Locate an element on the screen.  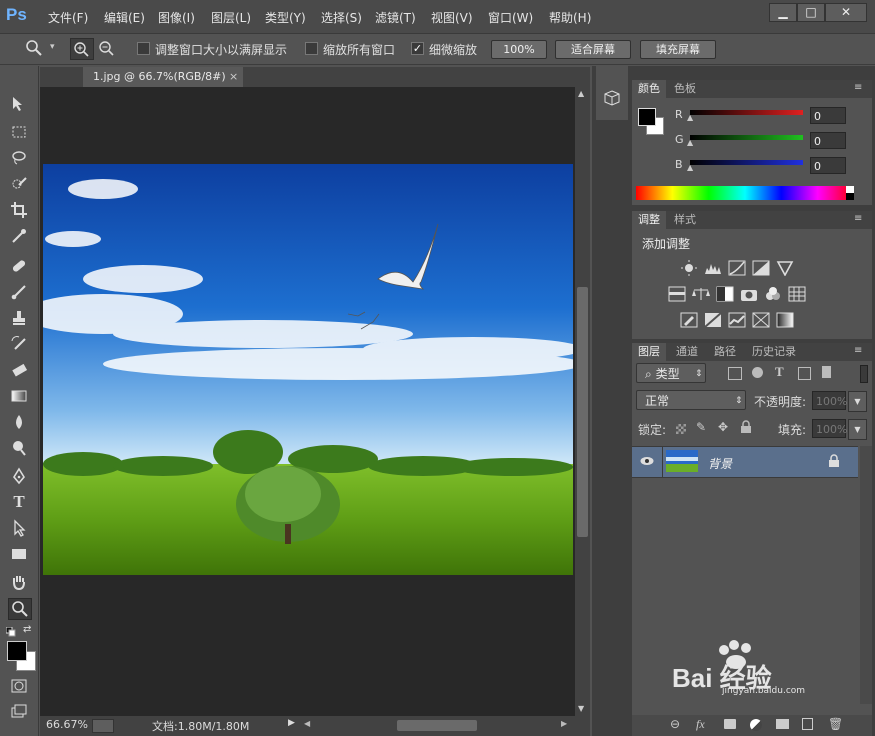
fx-icon: fx is located at coordinates (700, 724).